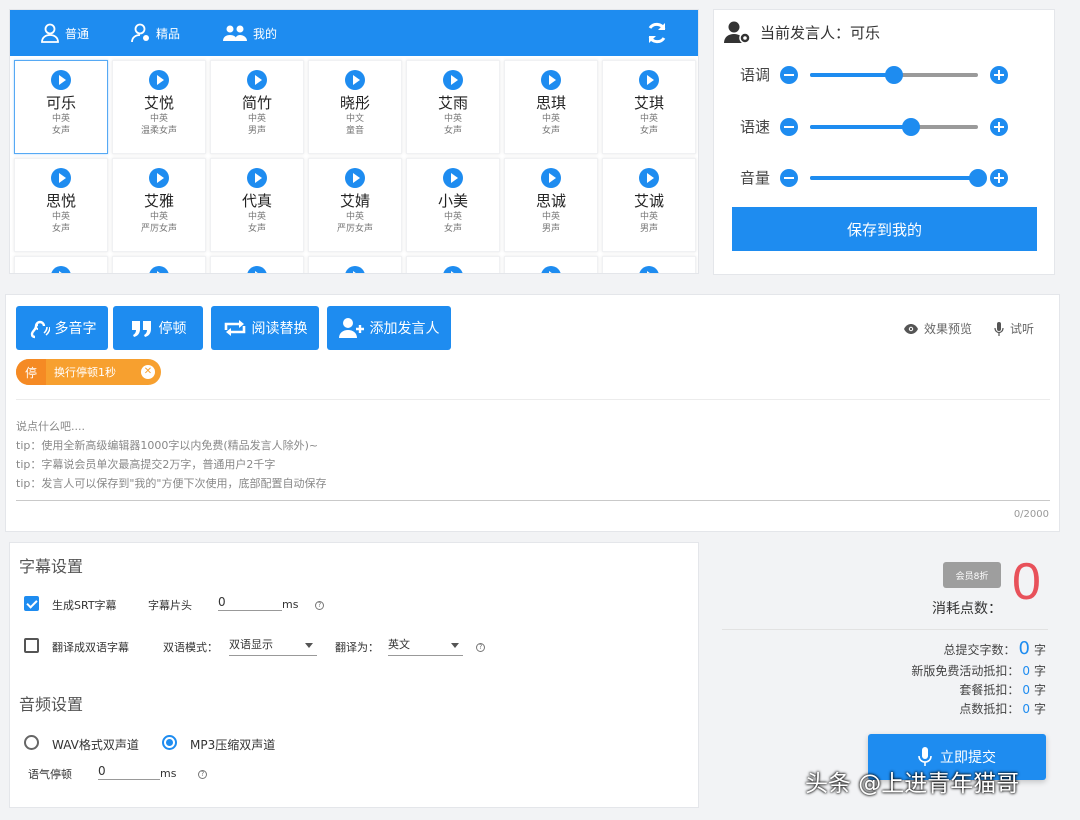 This screenshot has width=1080, height=820. Describe the element at coordinates (551, 205) in the screenshot. I see `voice-card: 思诚 中英 男声` at that location.